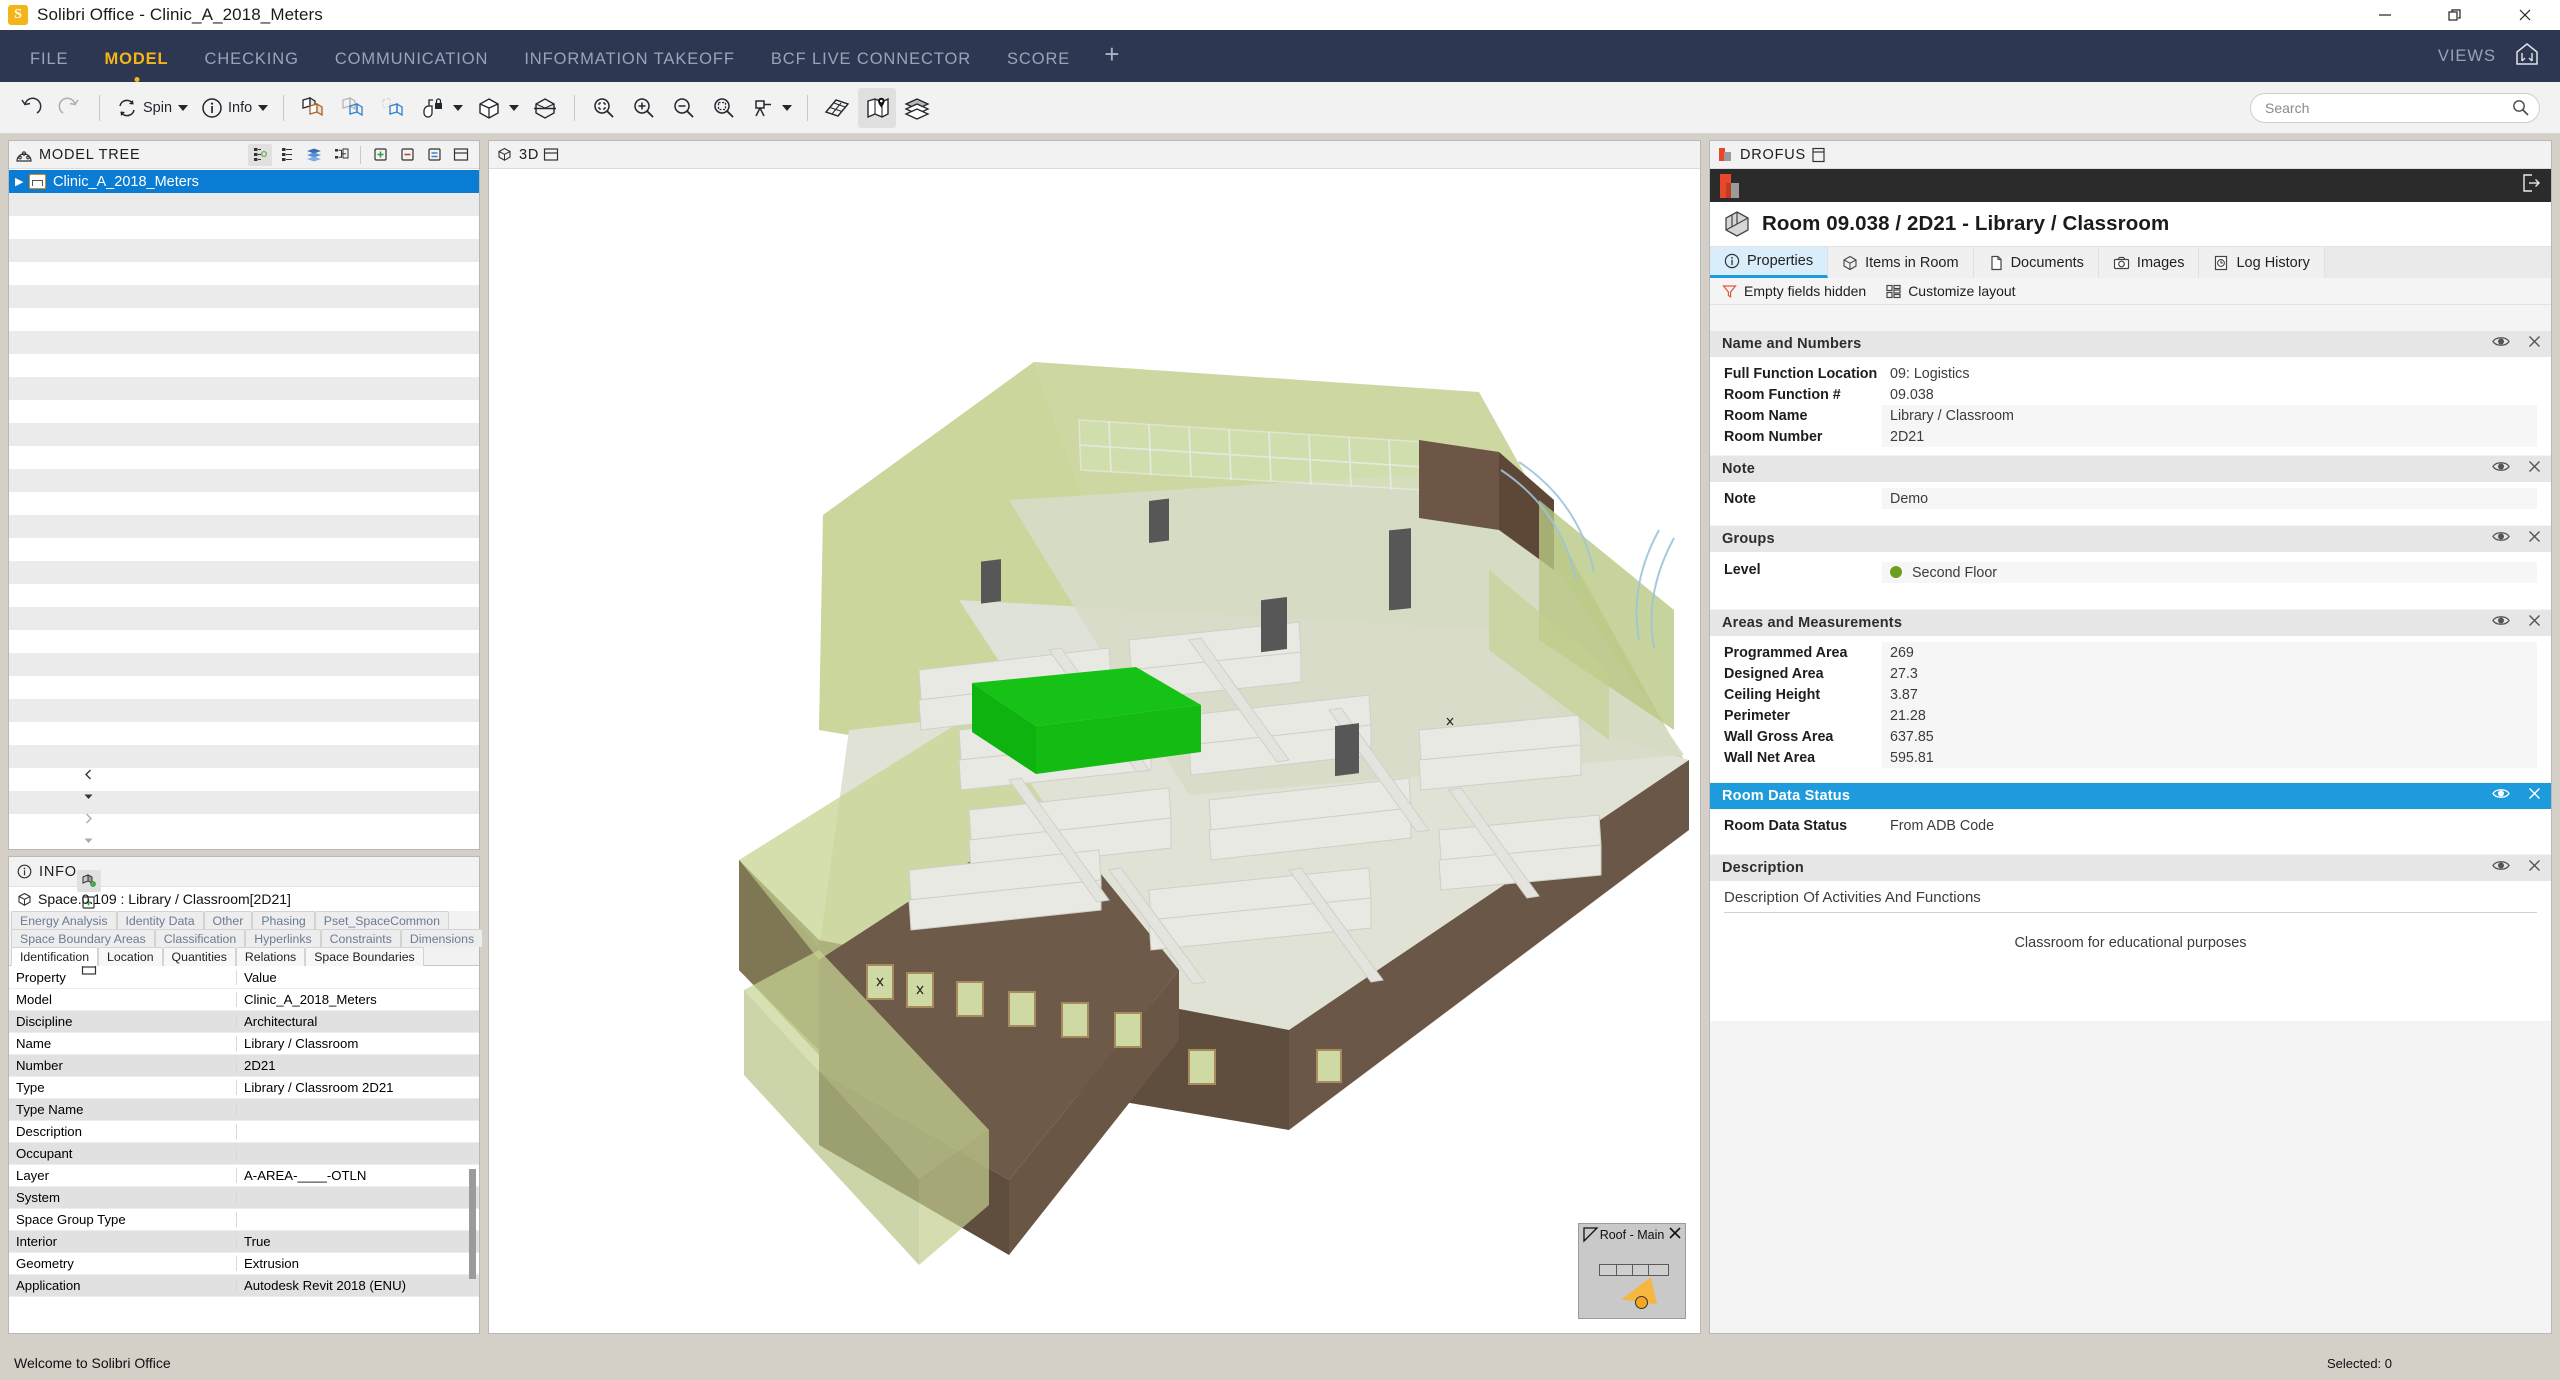 The width and height of the screenshot is (2560, 1380). What do you see at coordinates (2149, 262) in the screenshot?
I see `tab-images: Images` at bounding box center [2149, 262].